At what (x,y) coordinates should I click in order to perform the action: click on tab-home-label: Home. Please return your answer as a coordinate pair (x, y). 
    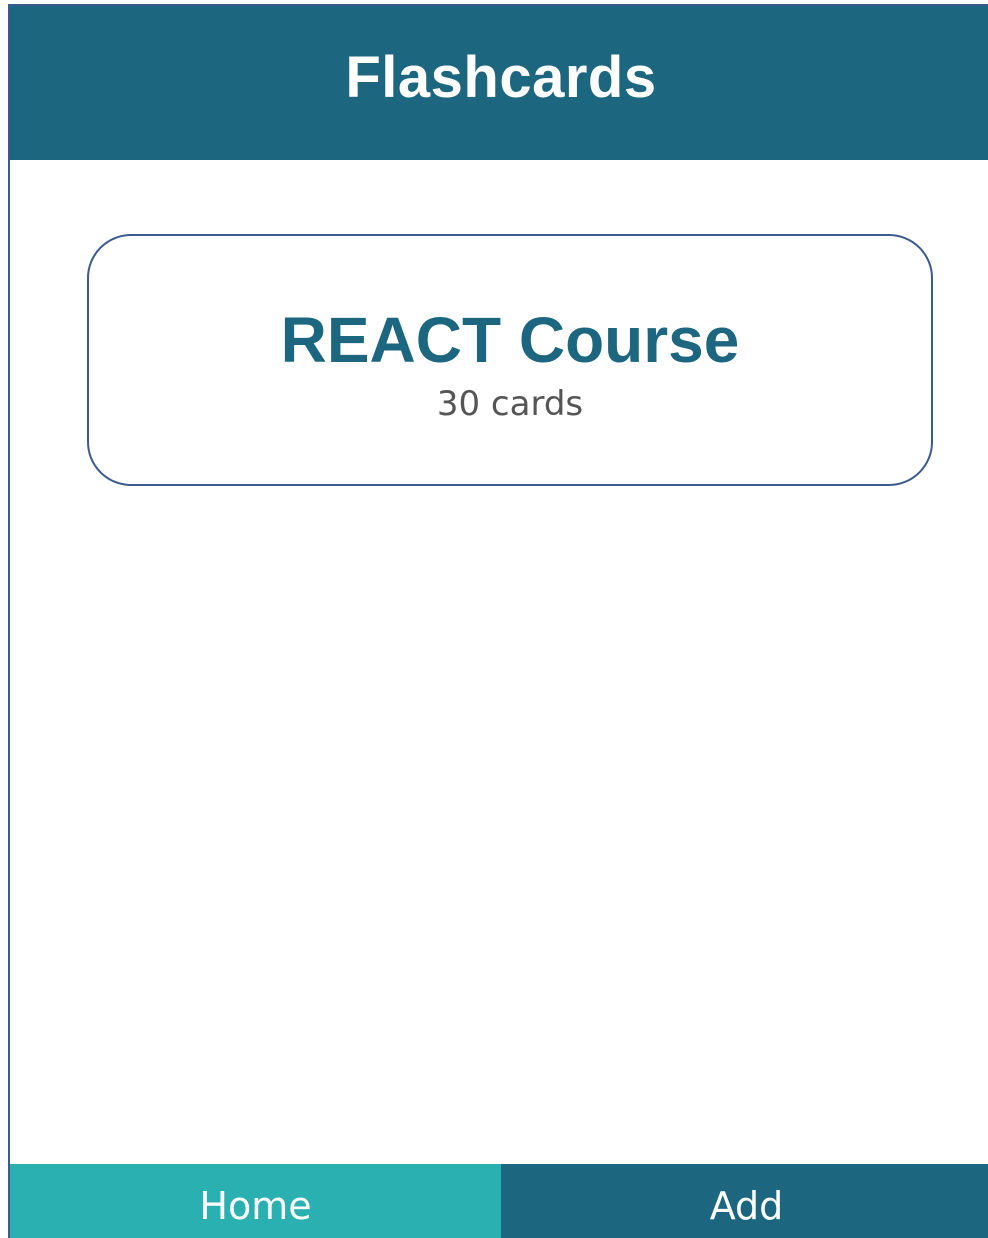
    Looking at the image, I should click on (255, 1206).